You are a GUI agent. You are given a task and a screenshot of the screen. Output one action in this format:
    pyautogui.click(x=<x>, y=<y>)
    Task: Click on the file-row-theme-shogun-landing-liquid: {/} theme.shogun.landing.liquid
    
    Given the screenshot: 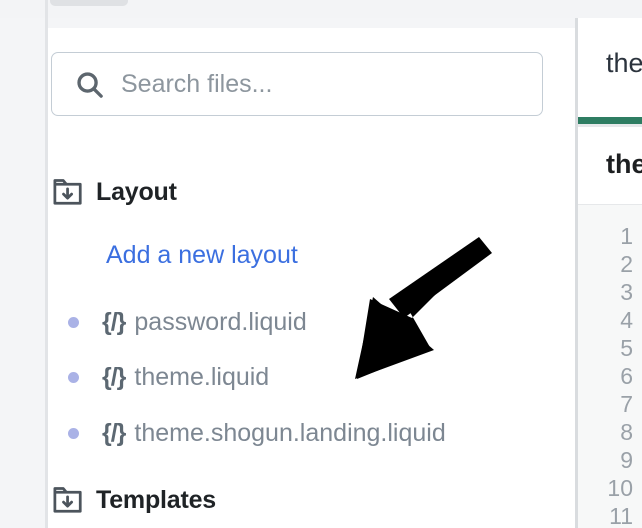 What is the action you would take?
    pyautogui.click(x=247, y=433)
    